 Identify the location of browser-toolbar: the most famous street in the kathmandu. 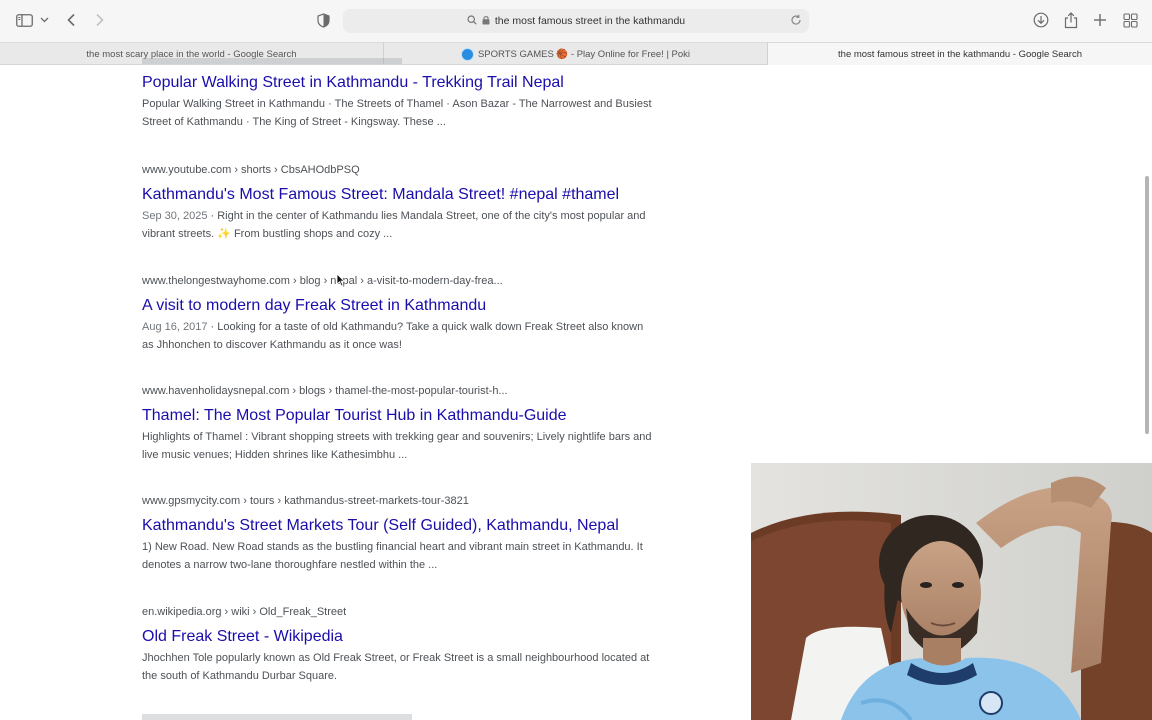
(576, 21).